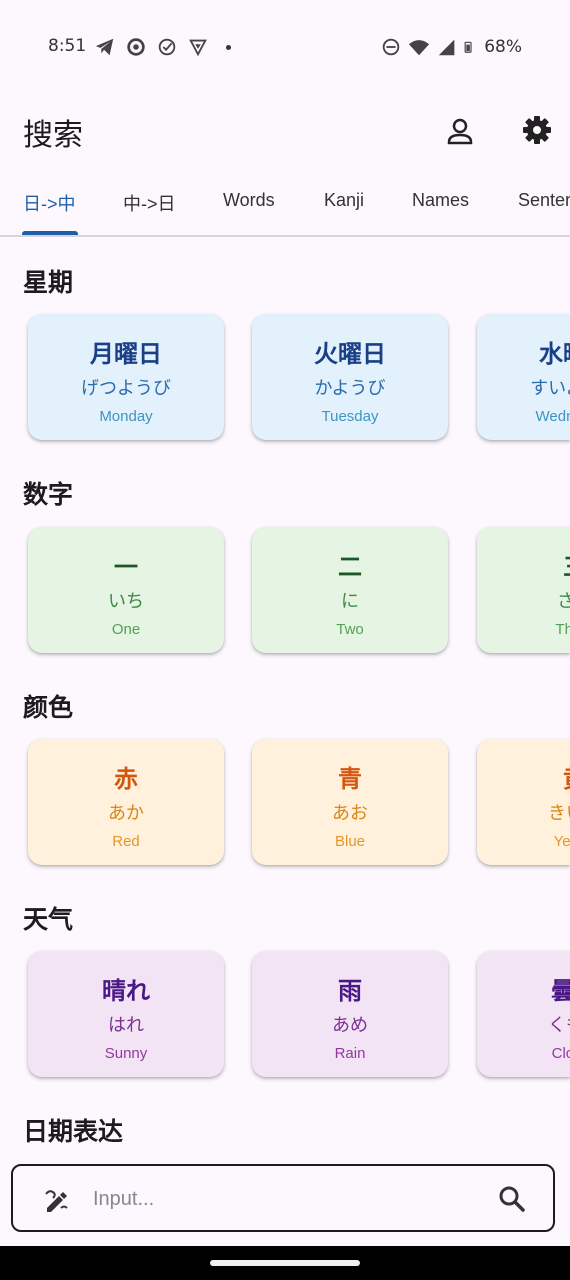 This screenshot has width=570, height=1280. I want to click on card-reading: くもり, so click(559, 1025).